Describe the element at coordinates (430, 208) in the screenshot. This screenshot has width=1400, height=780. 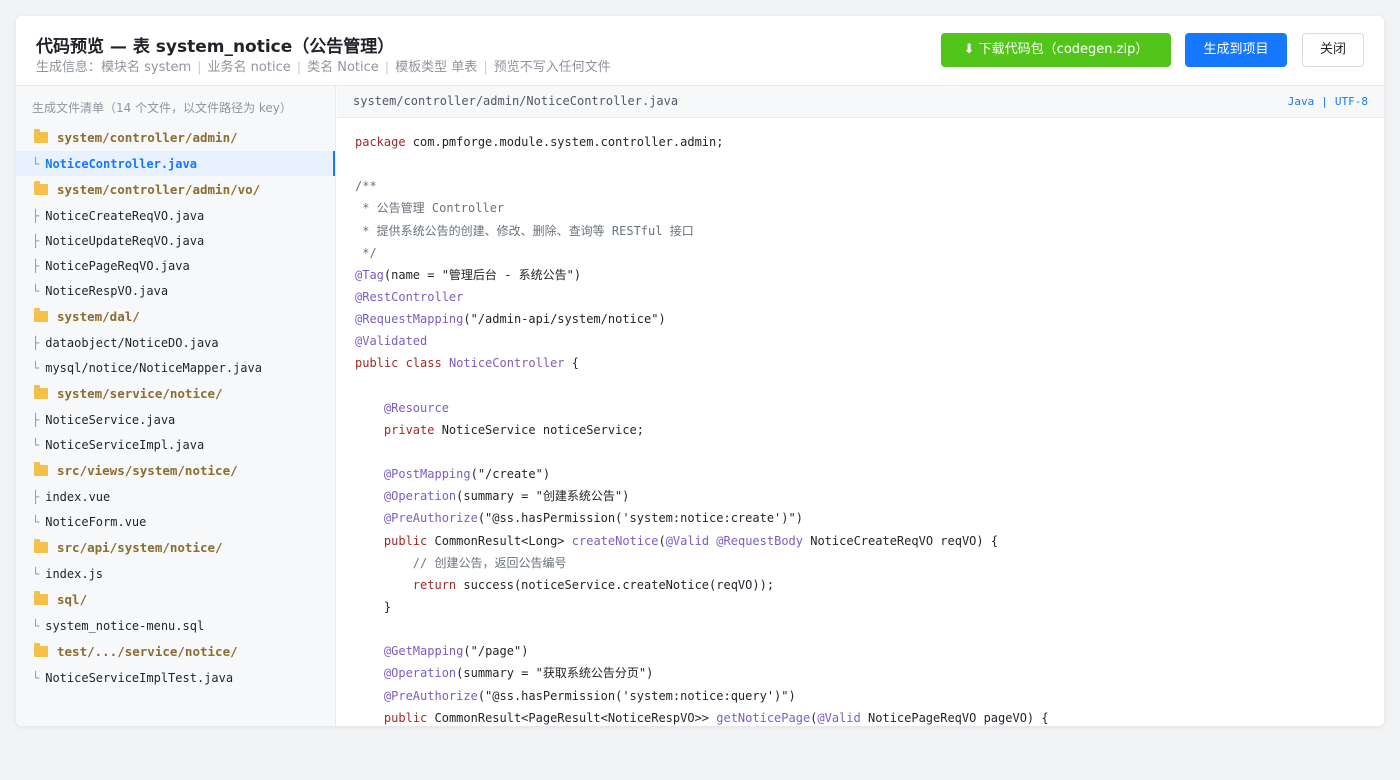
I see `code-token: * 公告管理 Controller` at that location.